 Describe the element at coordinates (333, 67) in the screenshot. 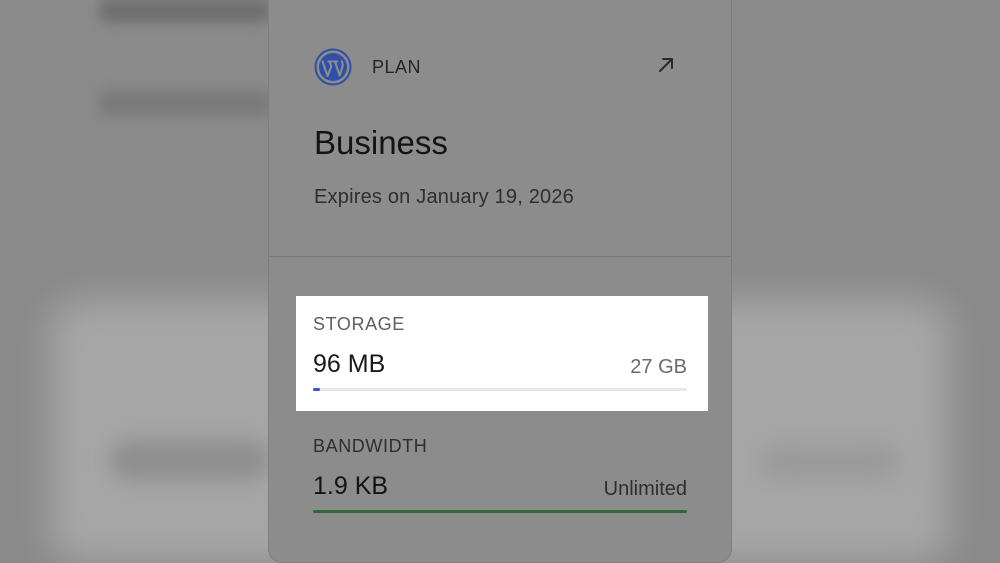

I see `wordpress-logo-icon` at that location.